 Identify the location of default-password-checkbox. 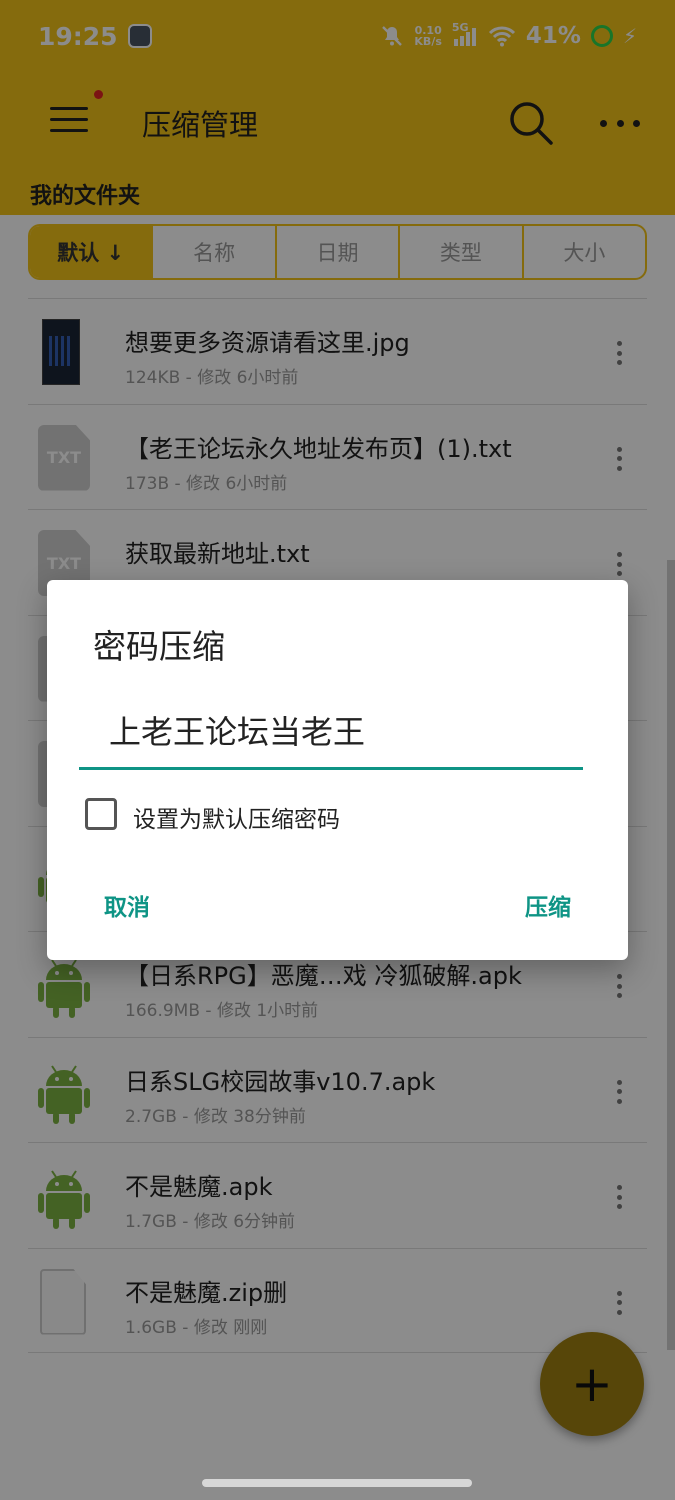
(101, 814).